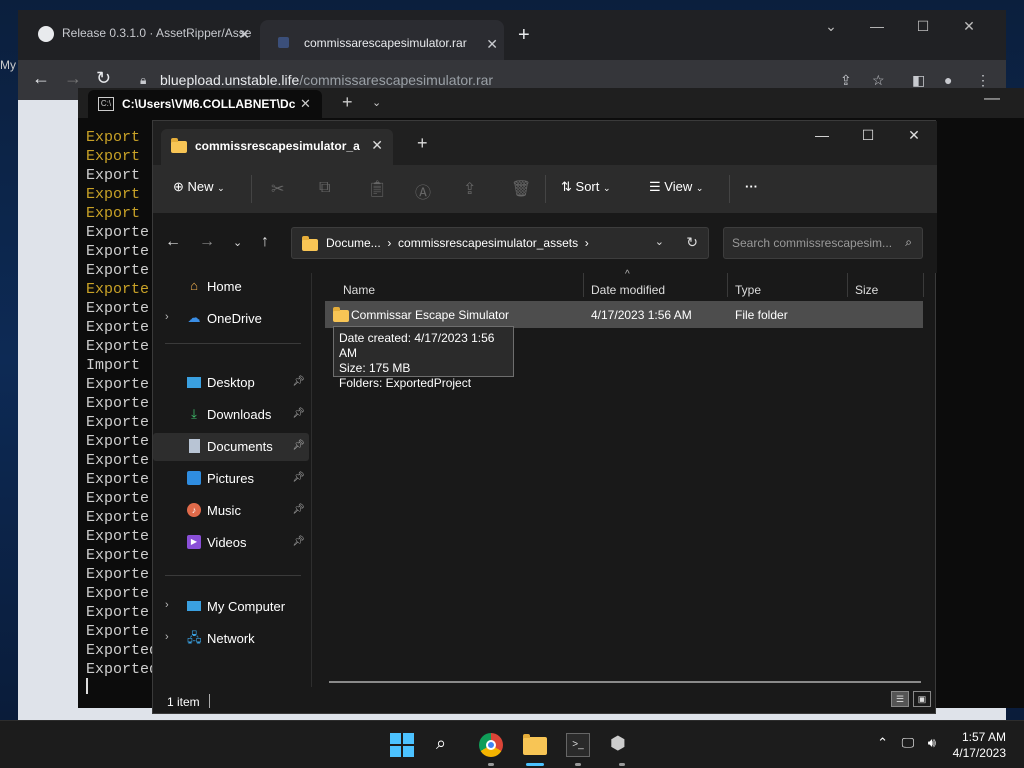  I want to click on view-button: ☰ View ⌄, so click(676, 187).